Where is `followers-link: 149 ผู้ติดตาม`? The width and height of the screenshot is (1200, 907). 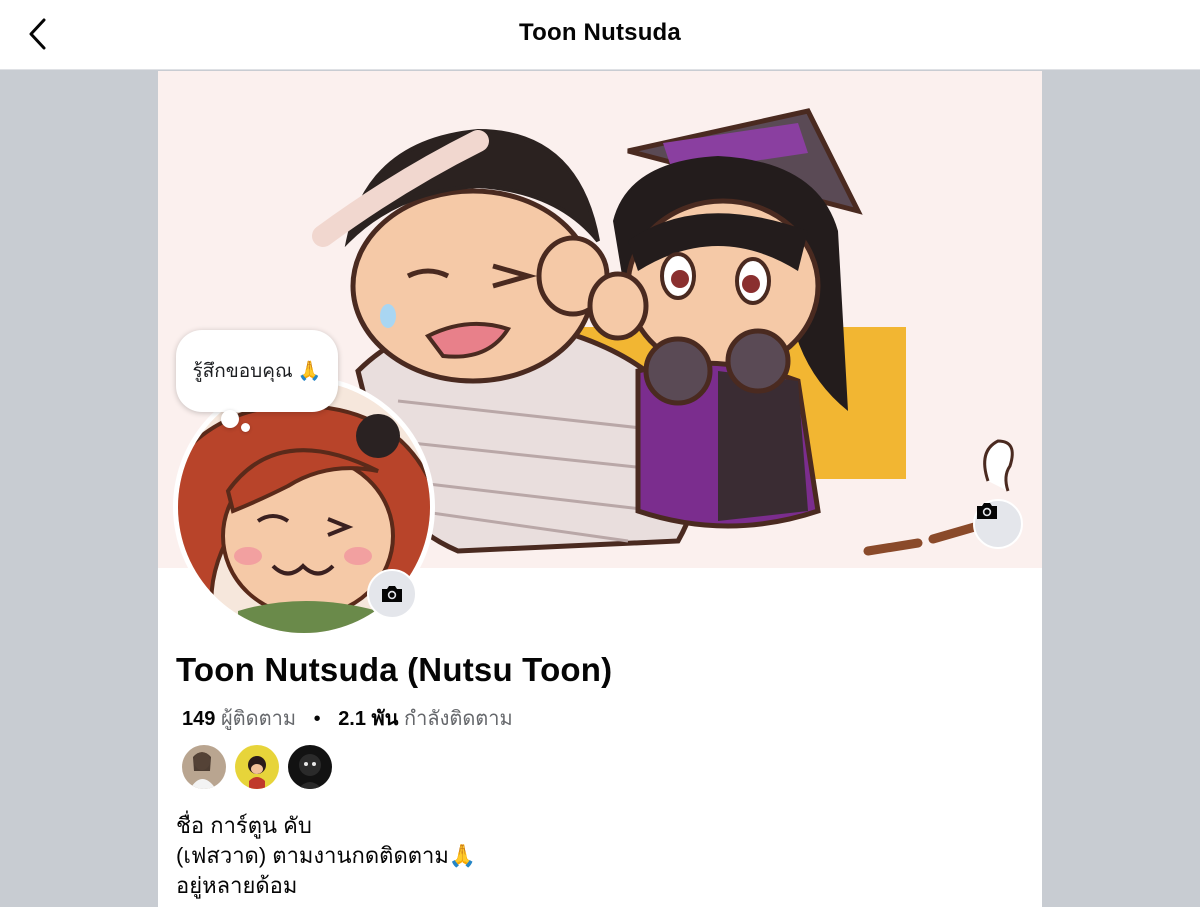 followers-link: 149 ผู้ติดตาม is located at coordinates (242, 719).